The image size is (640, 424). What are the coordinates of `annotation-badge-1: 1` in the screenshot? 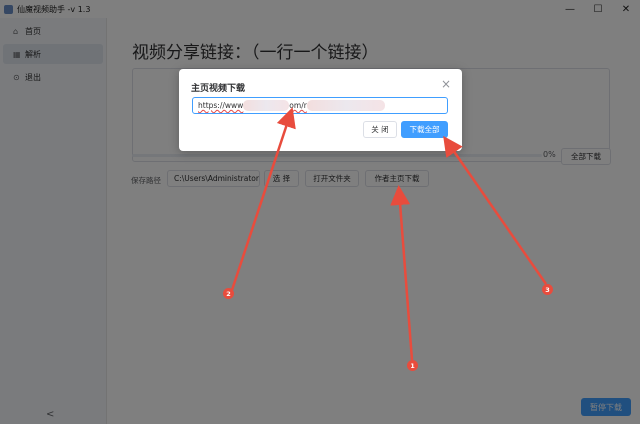 It's located at (412, 365).